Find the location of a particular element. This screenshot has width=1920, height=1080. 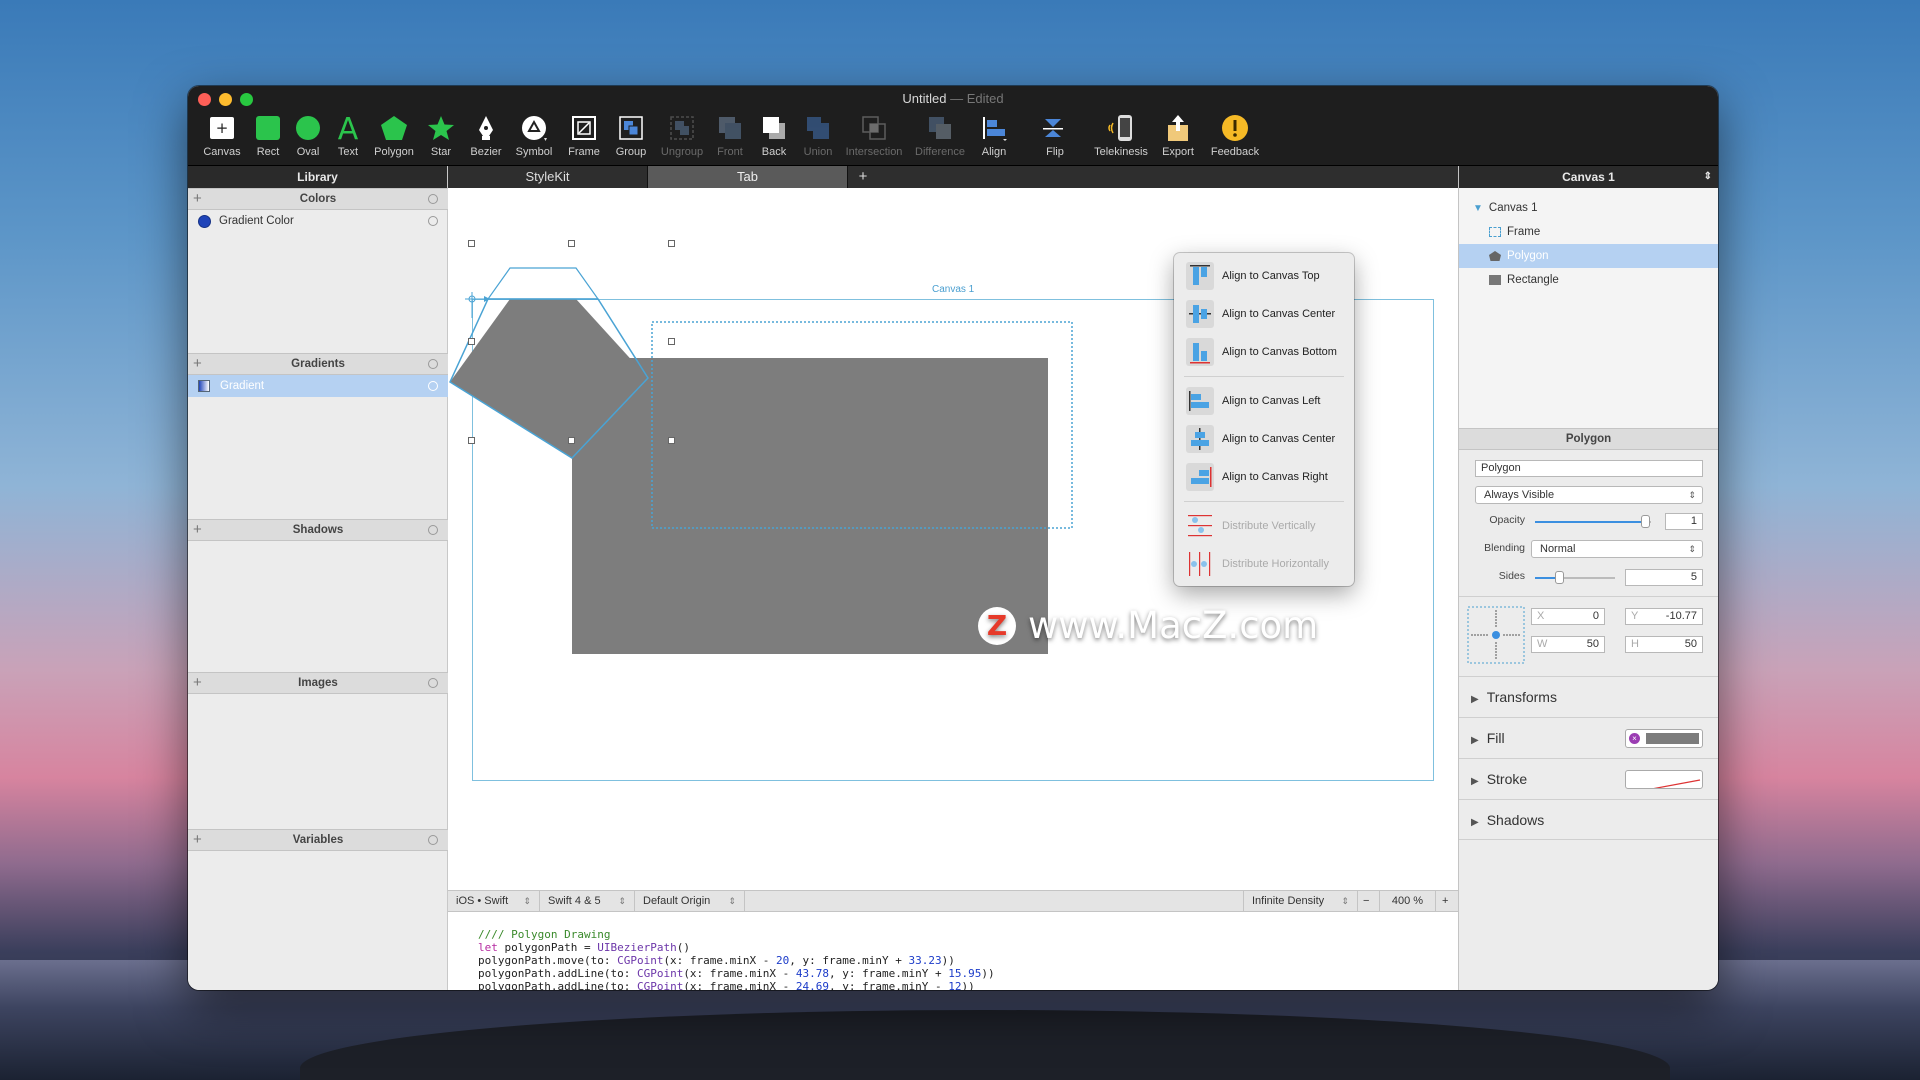

add-image-button: + is located at coordinates (197, 683).